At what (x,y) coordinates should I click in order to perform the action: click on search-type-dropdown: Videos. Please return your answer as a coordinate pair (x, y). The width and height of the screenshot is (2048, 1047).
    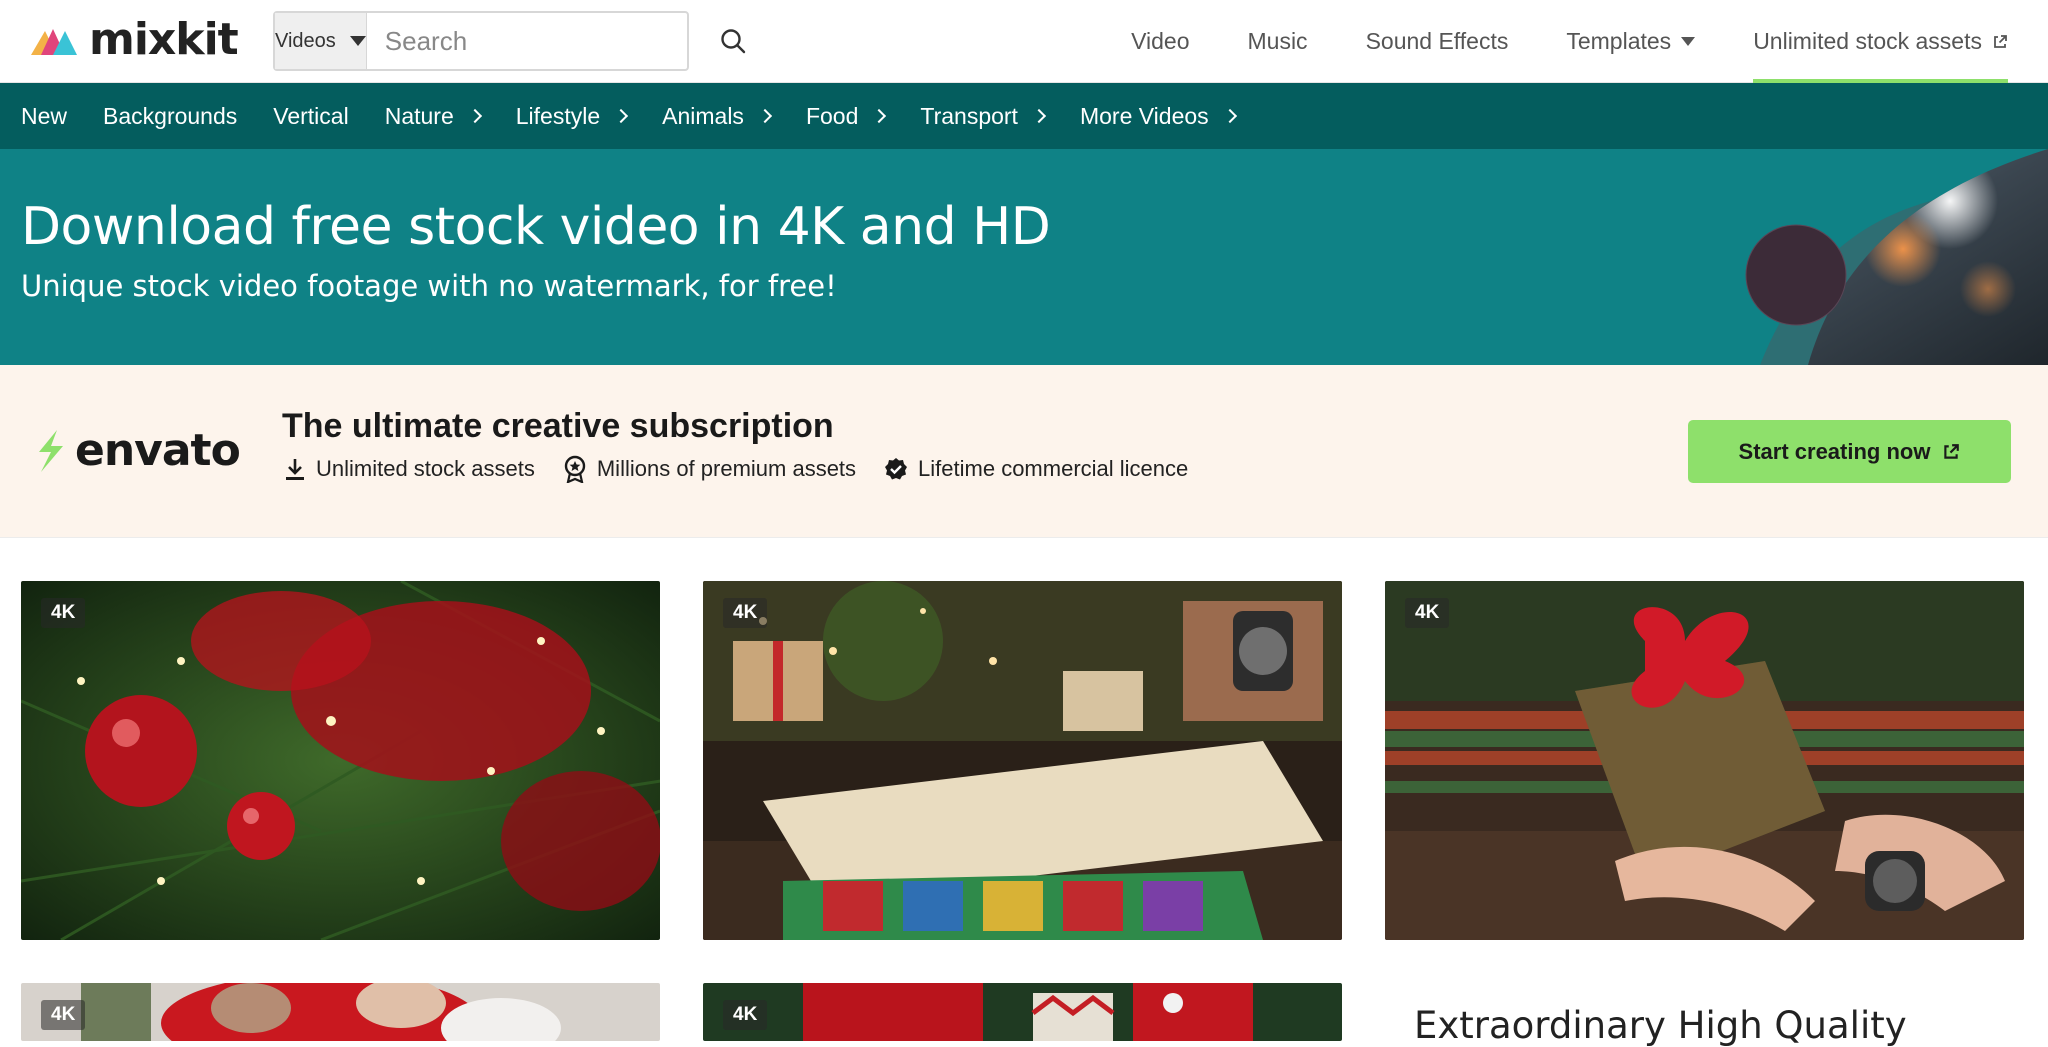
    Looking at the image, I should click on (321, 41).